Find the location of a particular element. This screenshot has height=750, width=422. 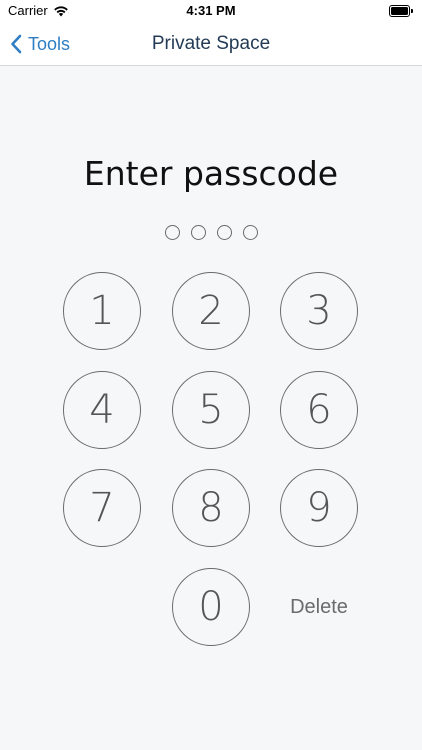

keypad-key-9: 9 is located at coordinates (319, 508).